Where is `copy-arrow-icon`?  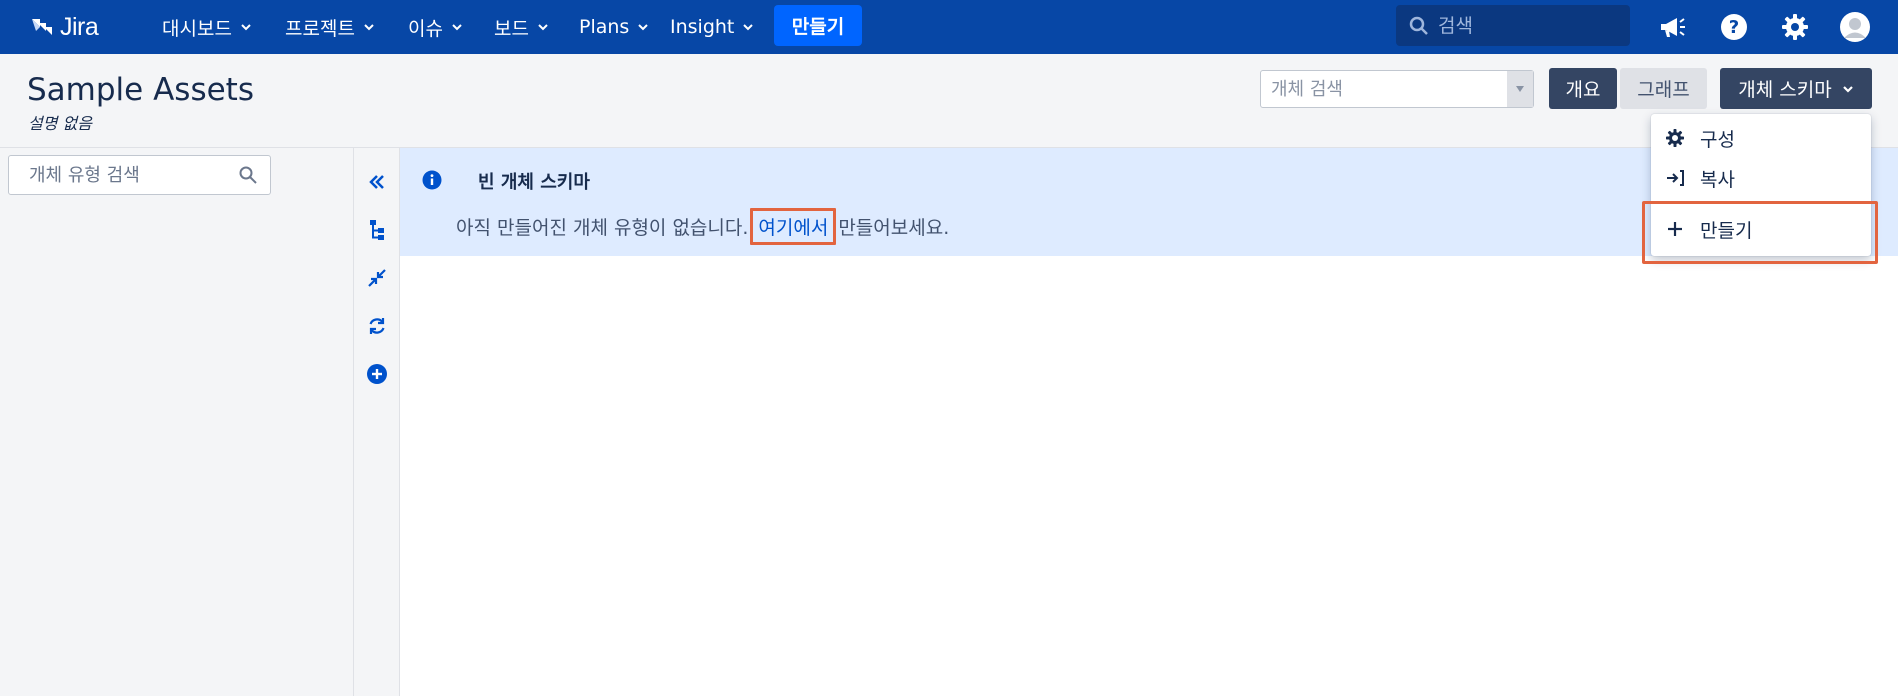
copy-arrow-icon is located at coordinates (1675, 178).